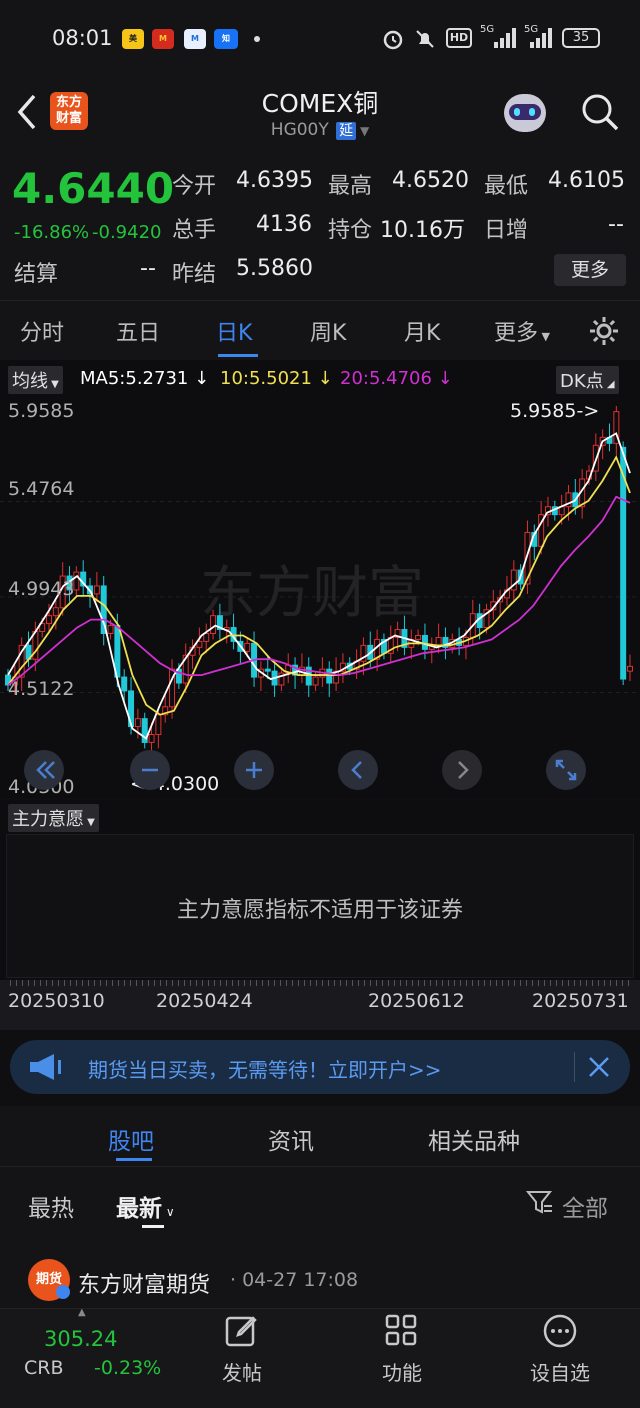 The image size is (640, 1408). I want to click on close-icon, so click(599, 1067).